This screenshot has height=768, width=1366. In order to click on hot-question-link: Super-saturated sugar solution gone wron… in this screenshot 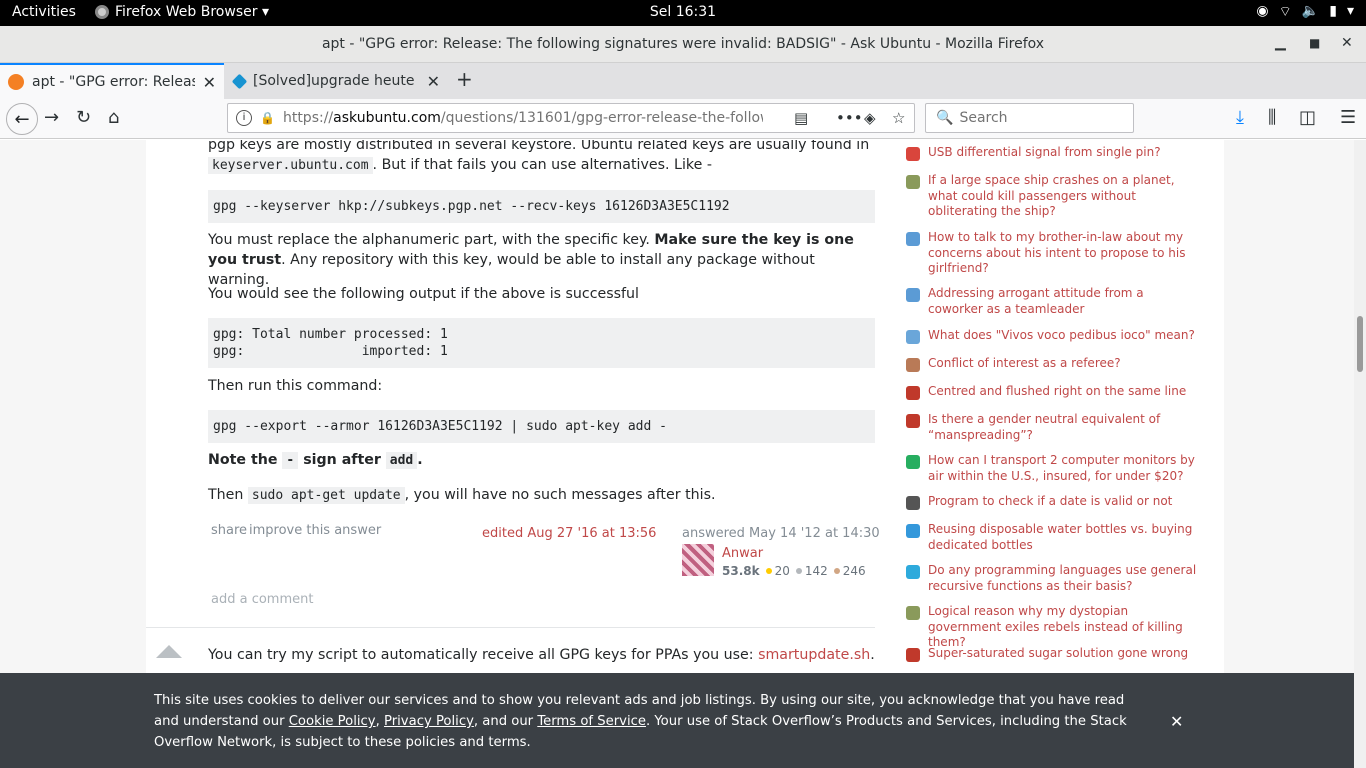, I will do `click(1064, 654)`.